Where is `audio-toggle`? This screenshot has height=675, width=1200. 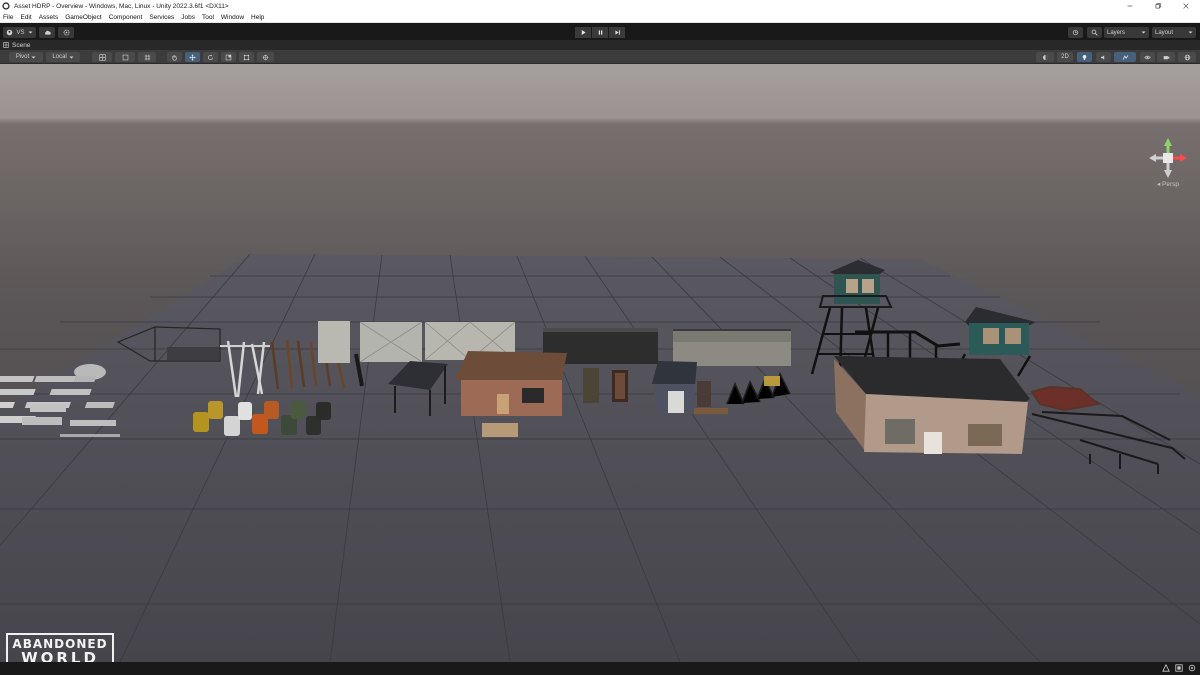
audio-toggle is located at coordinates (1103, 57).